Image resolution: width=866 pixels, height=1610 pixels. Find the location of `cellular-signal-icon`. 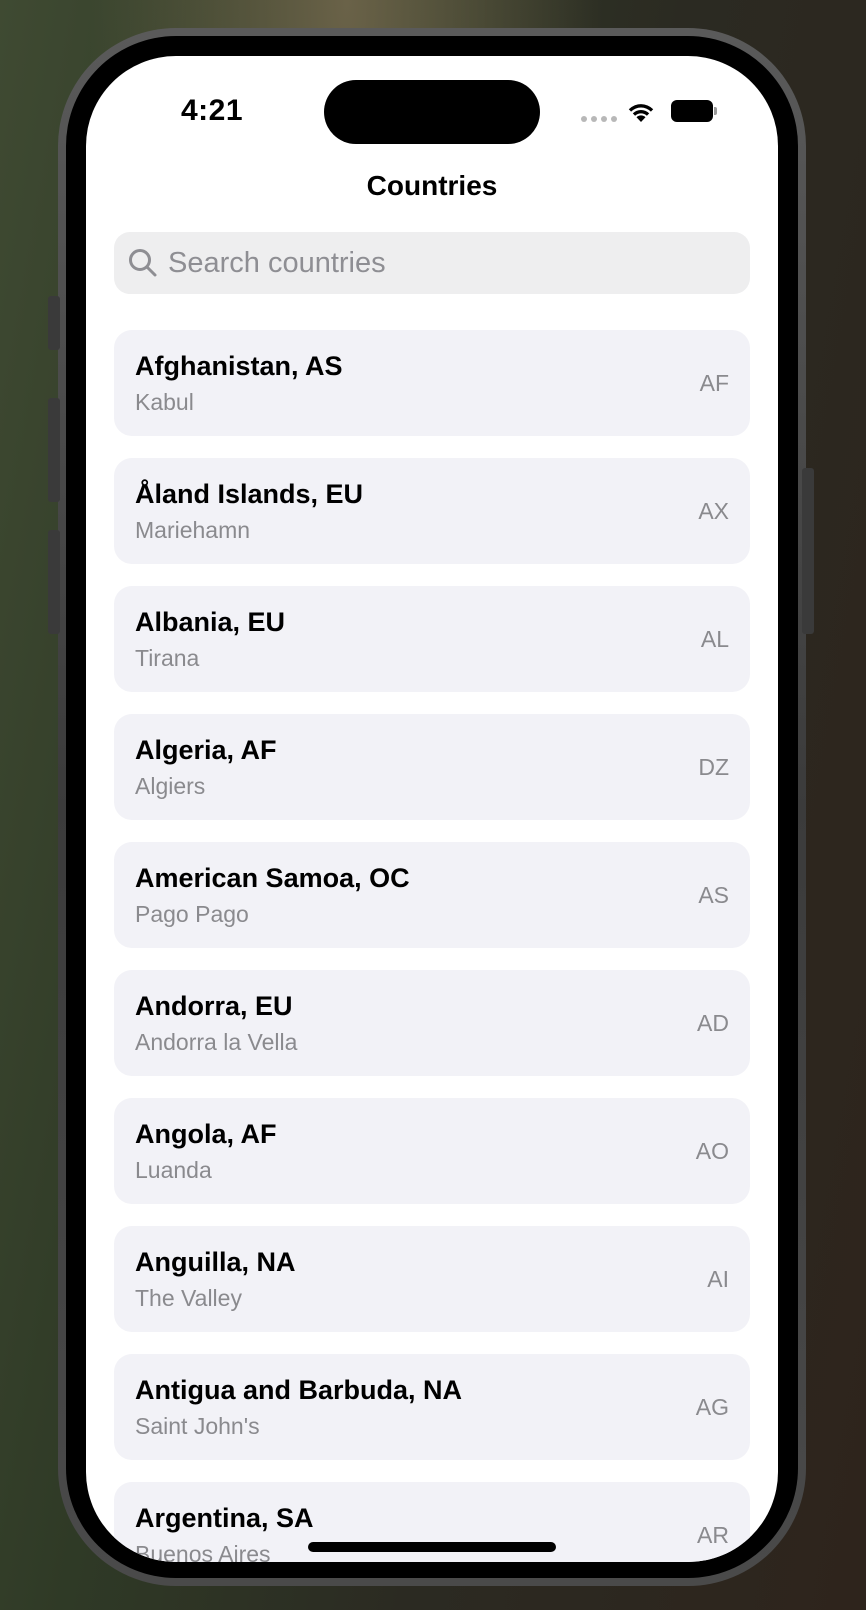

cellular-signal-icon is located at coordinates (599, 120).